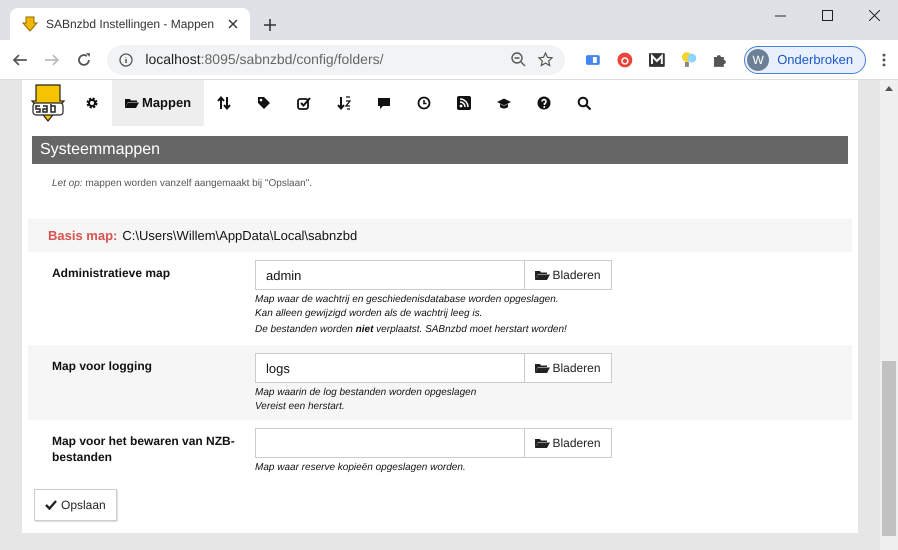 This screenshot has width=898, height=550. What do you see at coordinates (884, 59) in the screenshot?
I see `more-menu-icon` at bounding box center [884, 59].